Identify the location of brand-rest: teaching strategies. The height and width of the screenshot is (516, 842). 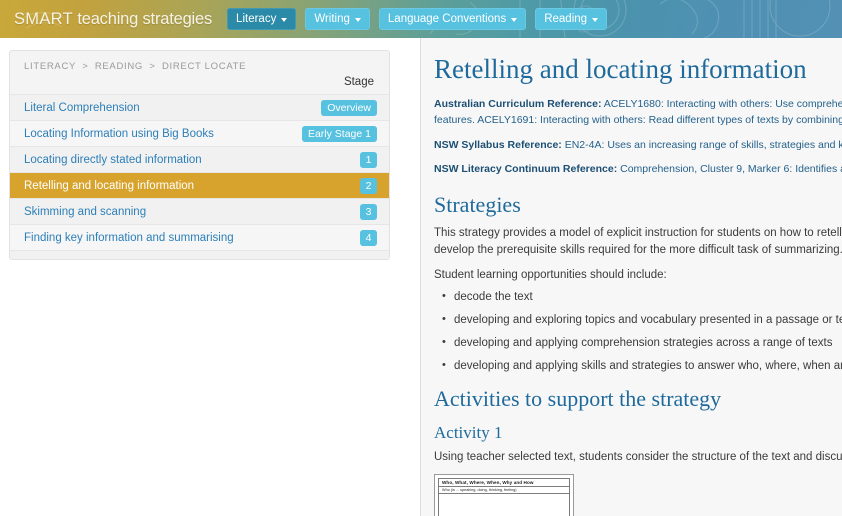
(142, 18).